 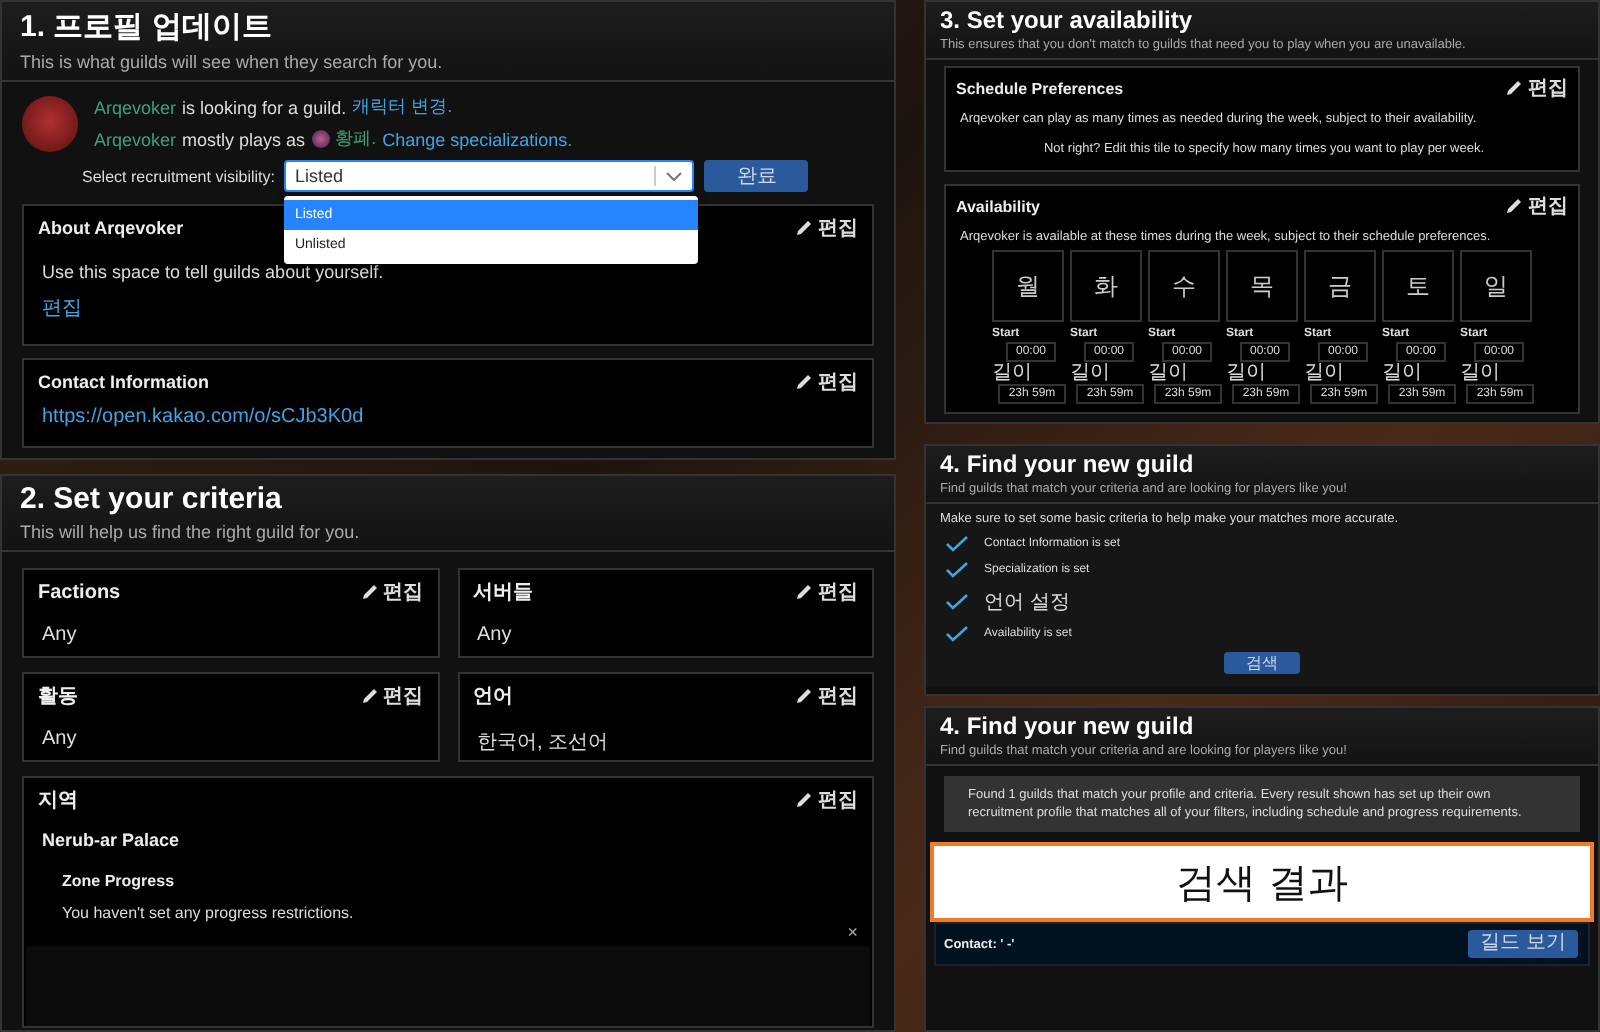 What do you see at coordinates (264, 107) in the screenshot?
I see `profile-text: is looking for a guild.` at bounding box center [264, 107].